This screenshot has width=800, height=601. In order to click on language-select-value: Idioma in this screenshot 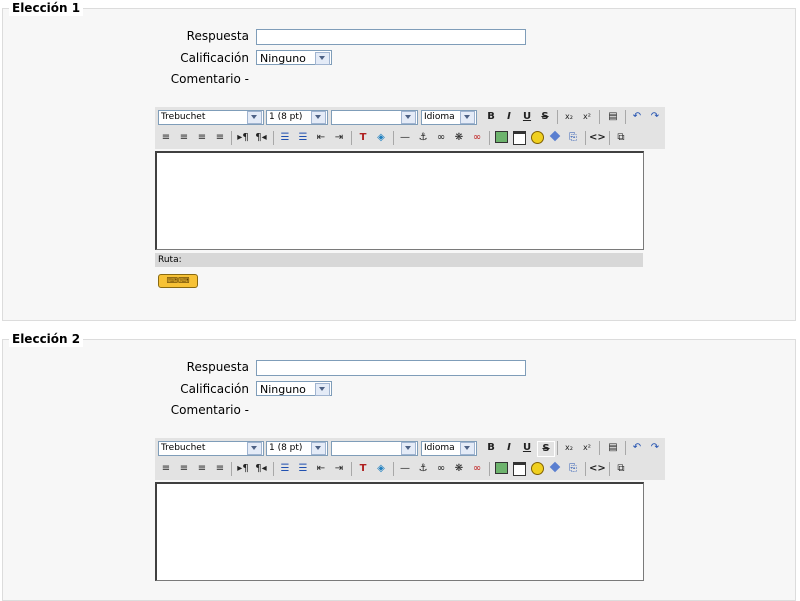, I will do `click(439, 117)`.